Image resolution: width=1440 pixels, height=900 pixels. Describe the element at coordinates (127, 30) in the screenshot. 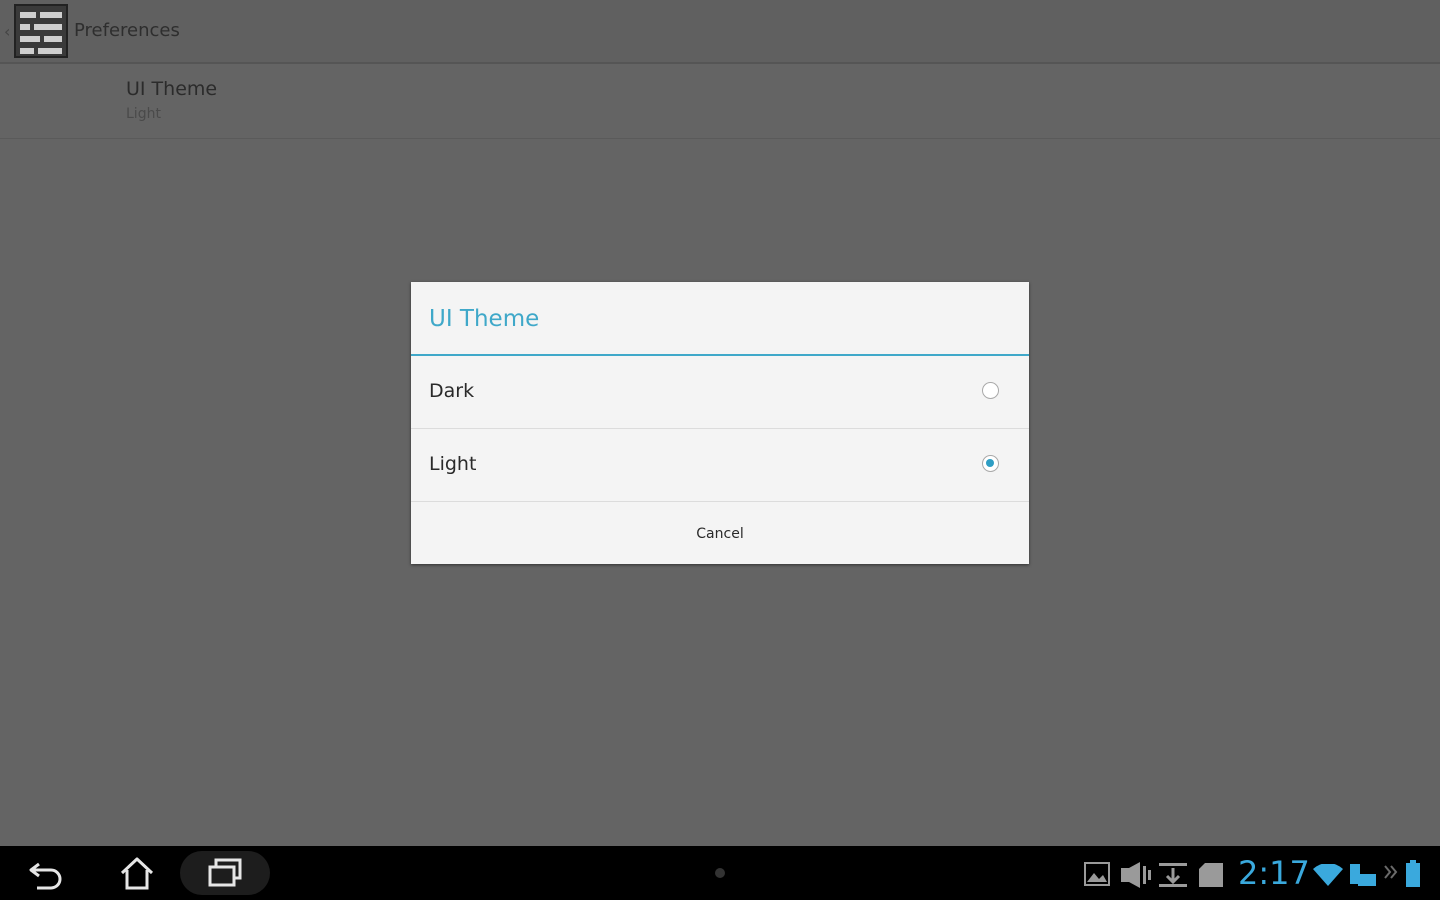

I see `app-title: Preferences` at that location.